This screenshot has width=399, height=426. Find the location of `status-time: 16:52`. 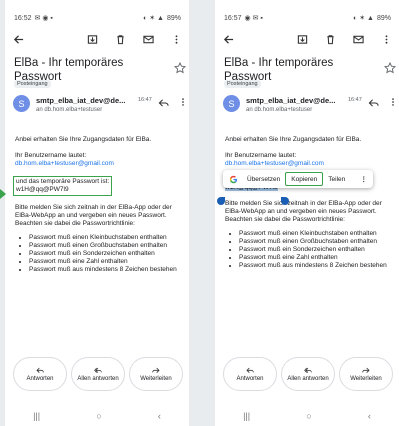

status-time: 16:52 is located at coordinates (23, 18).